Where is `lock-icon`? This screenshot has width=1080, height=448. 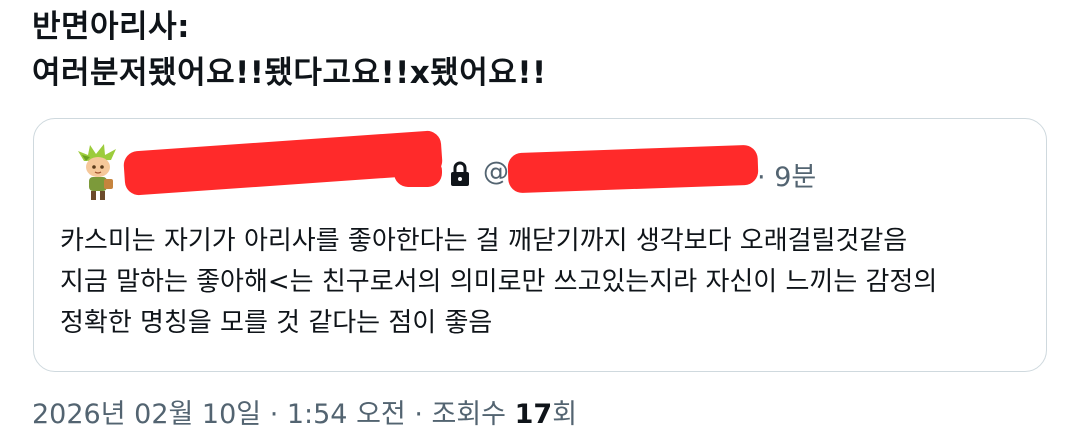 lock-icon is located at coordinates (460, 173).